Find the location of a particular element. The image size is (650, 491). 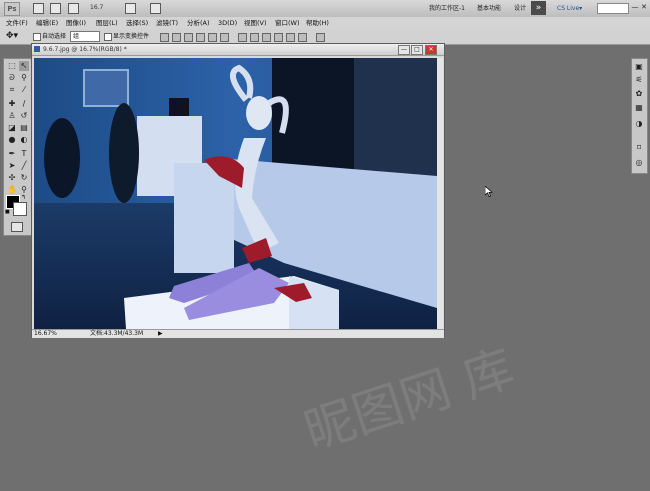

lasso-tool-icon: ᘐ is located at coordinates (12, 78).